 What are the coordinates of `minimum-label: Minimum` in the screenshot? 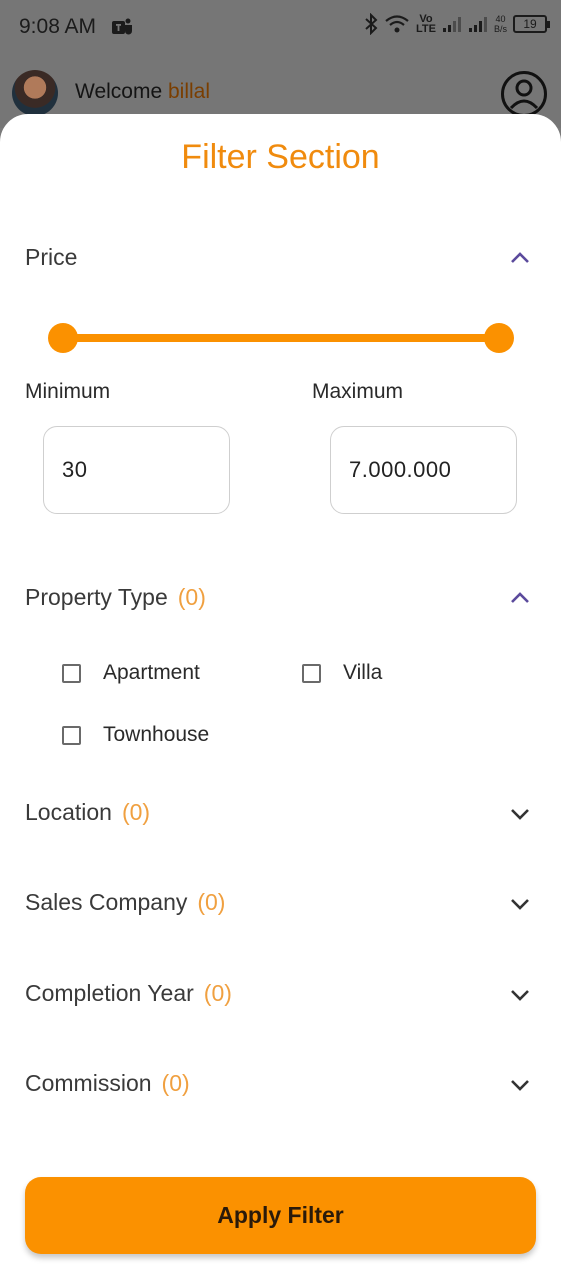 It's located at (68, 391).